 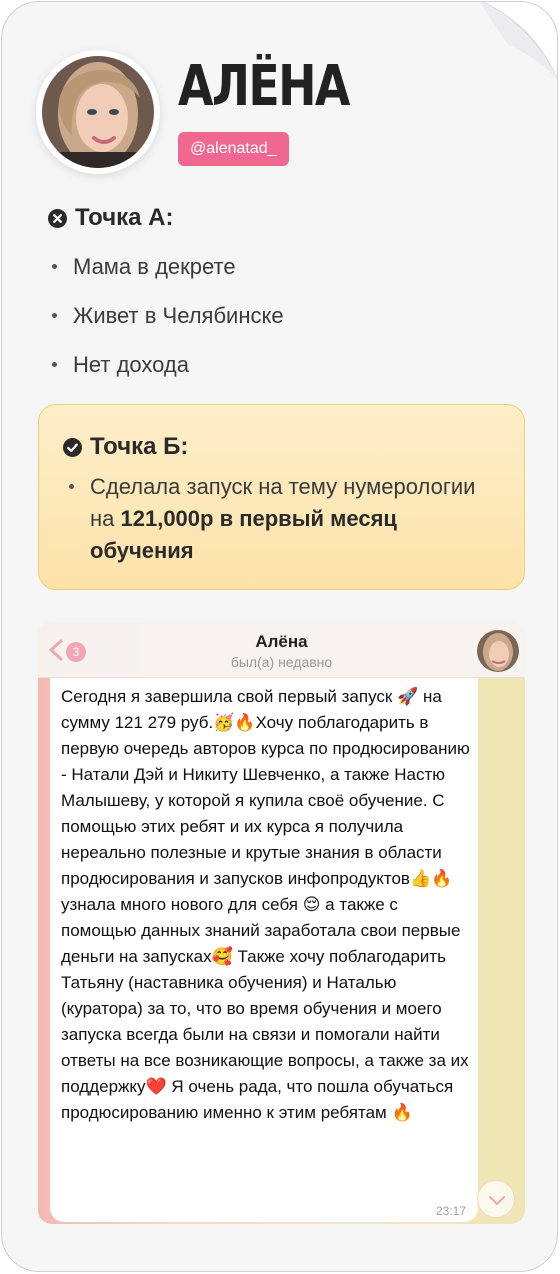 What do you see at coordinates (139, 446) in the screenshot?
I see `point-b-title-text: Точка Б:` at bounding box center [139, 446].